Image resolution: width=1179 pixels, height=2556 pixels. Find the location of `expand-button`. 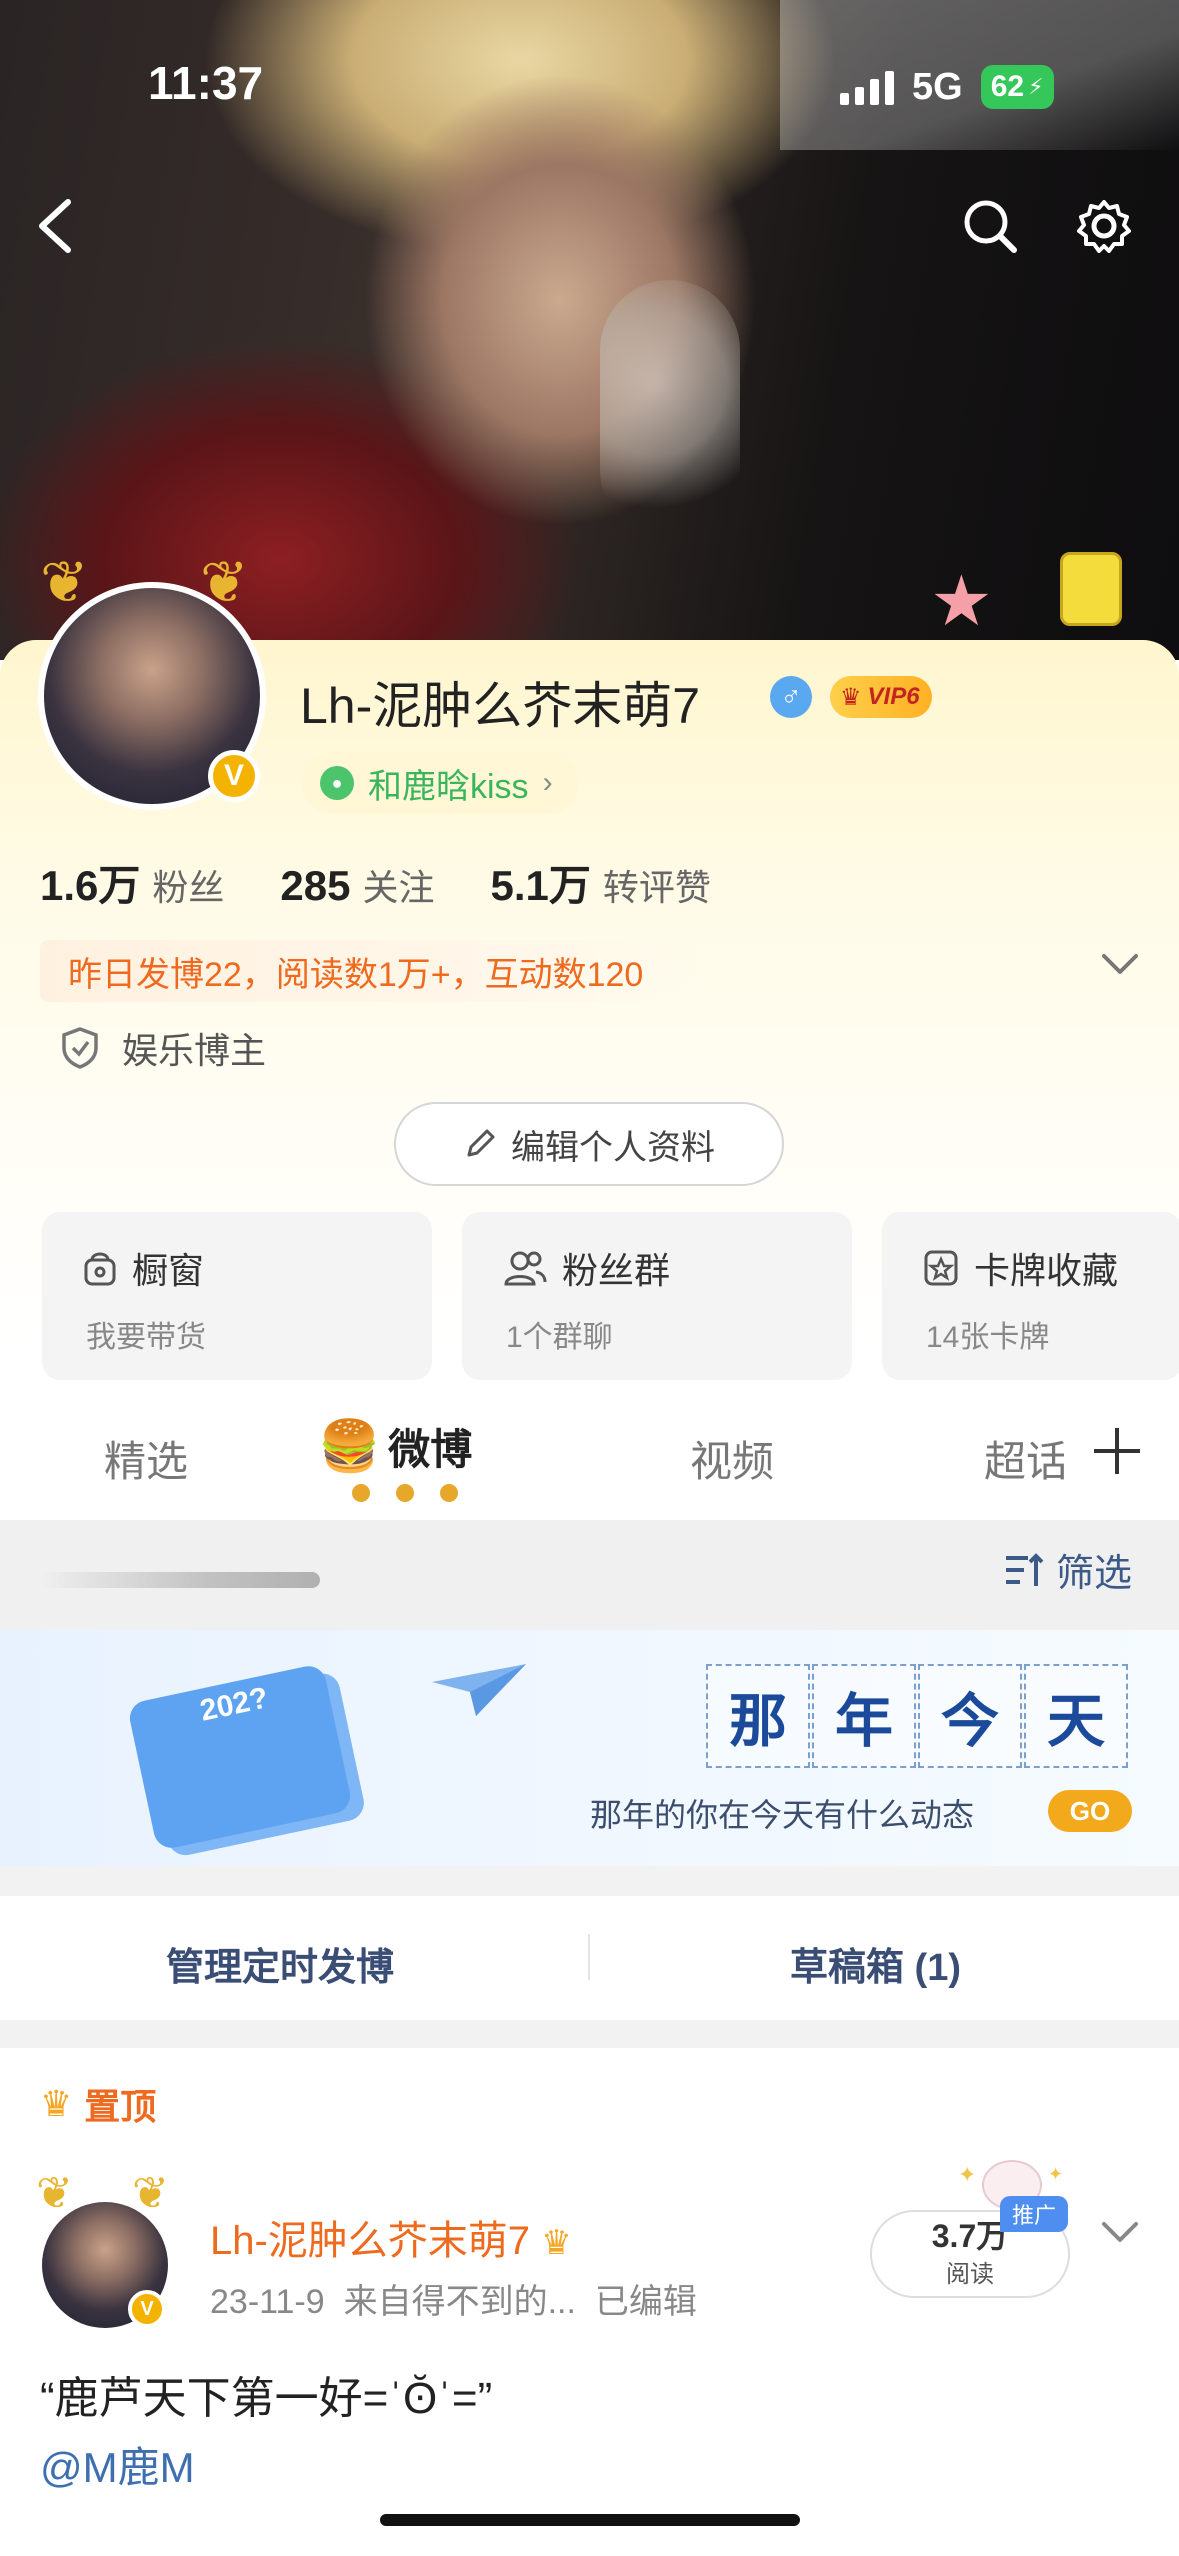

expand-button is located at coordinates (1120, 967).